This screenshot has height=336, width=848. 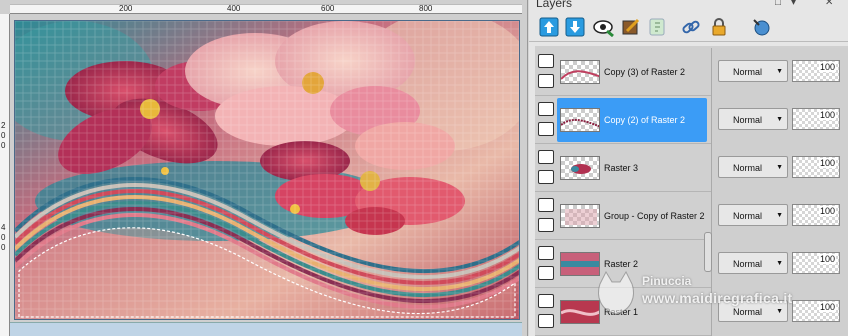 I want to click on layer-name-cell: Group - Copy of Raster 2, so click(x=632, y=216).